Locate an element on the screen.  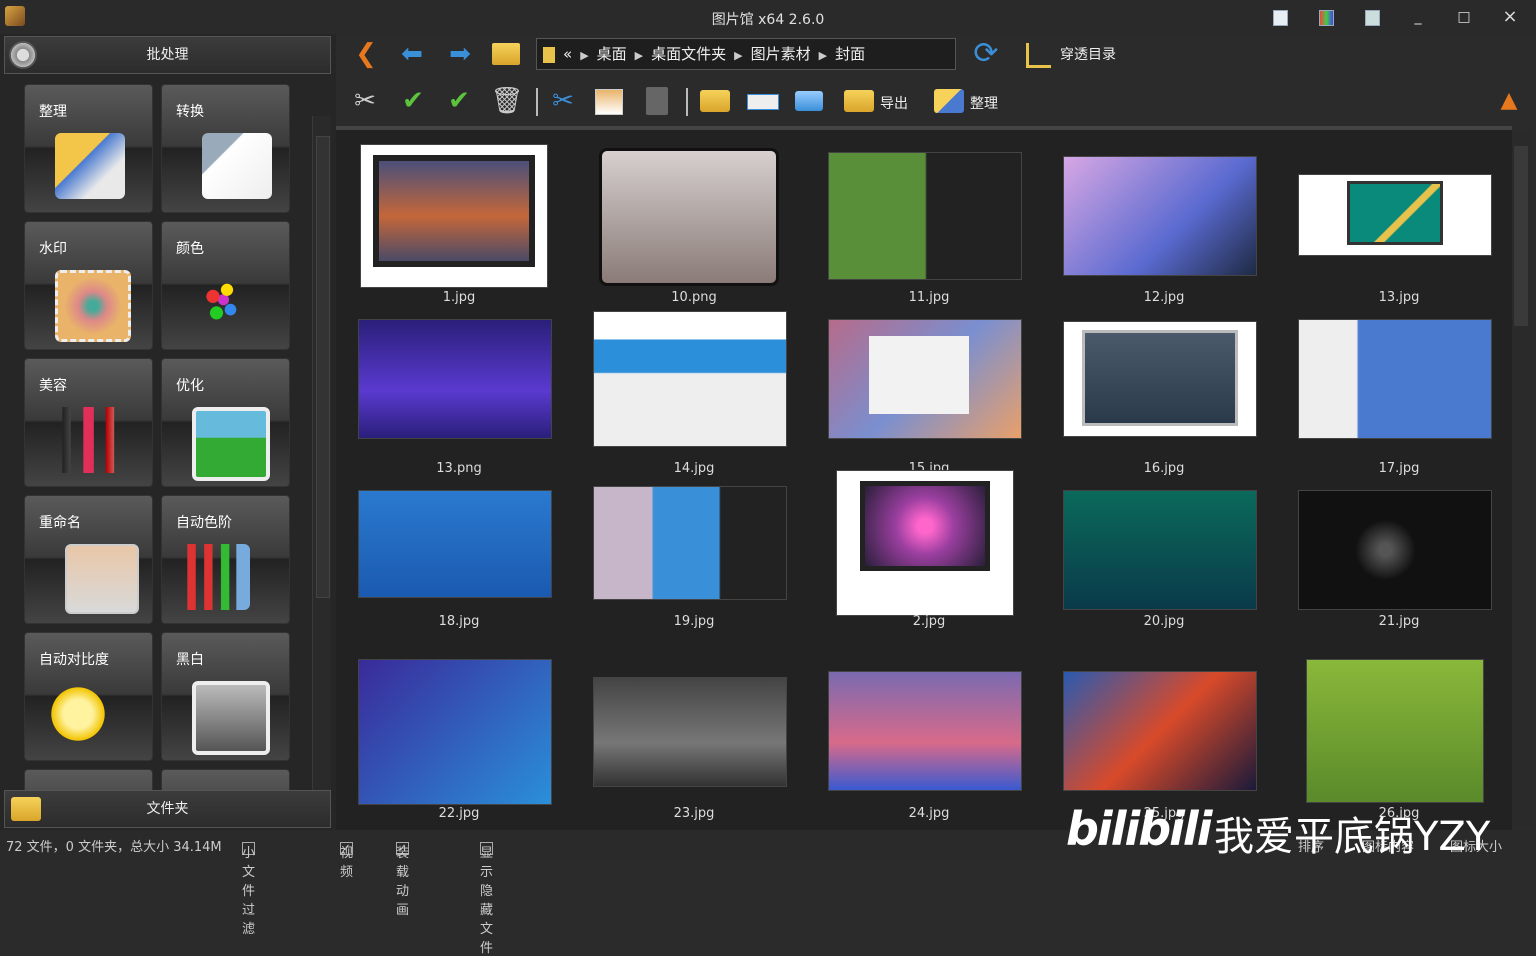
organize-label: 整理 is located at coordinates (984, 103).